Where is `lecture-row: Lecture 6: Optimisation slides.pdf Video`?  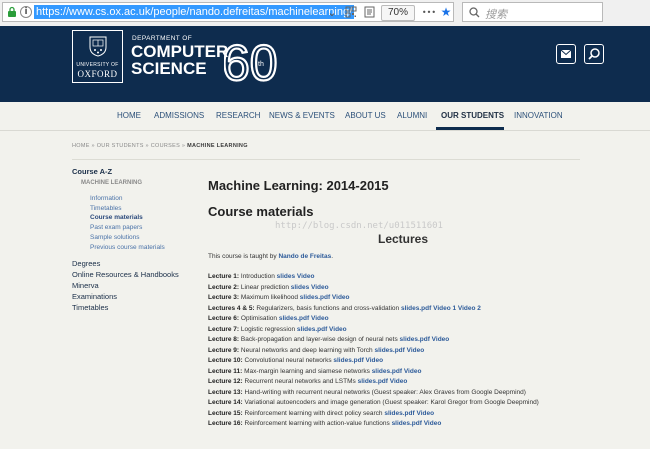 lecture-row: Lecture 6: Optimisation slides.pdf Video is located at coordinates (268, 318).